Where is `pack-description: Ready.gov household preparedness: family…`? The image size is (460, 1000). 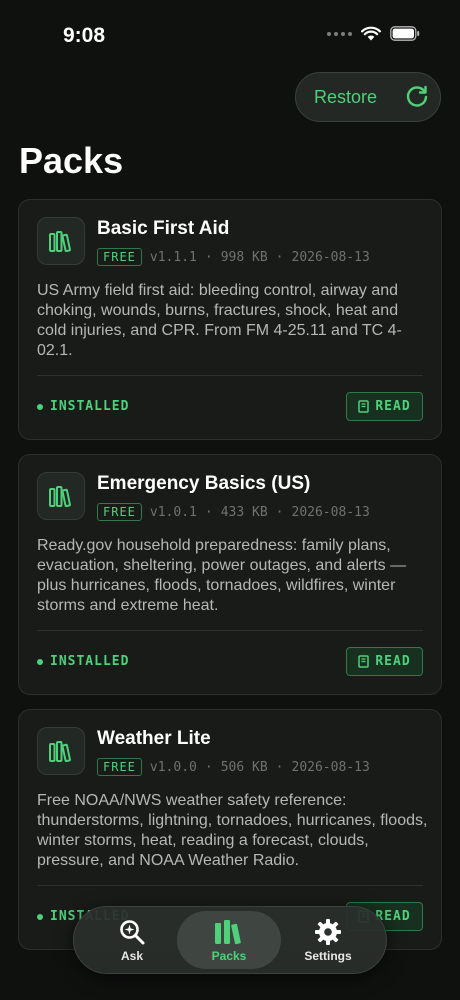 pack-description: Ready.gov household preparedness: family… is located at coordinates (222, 575).